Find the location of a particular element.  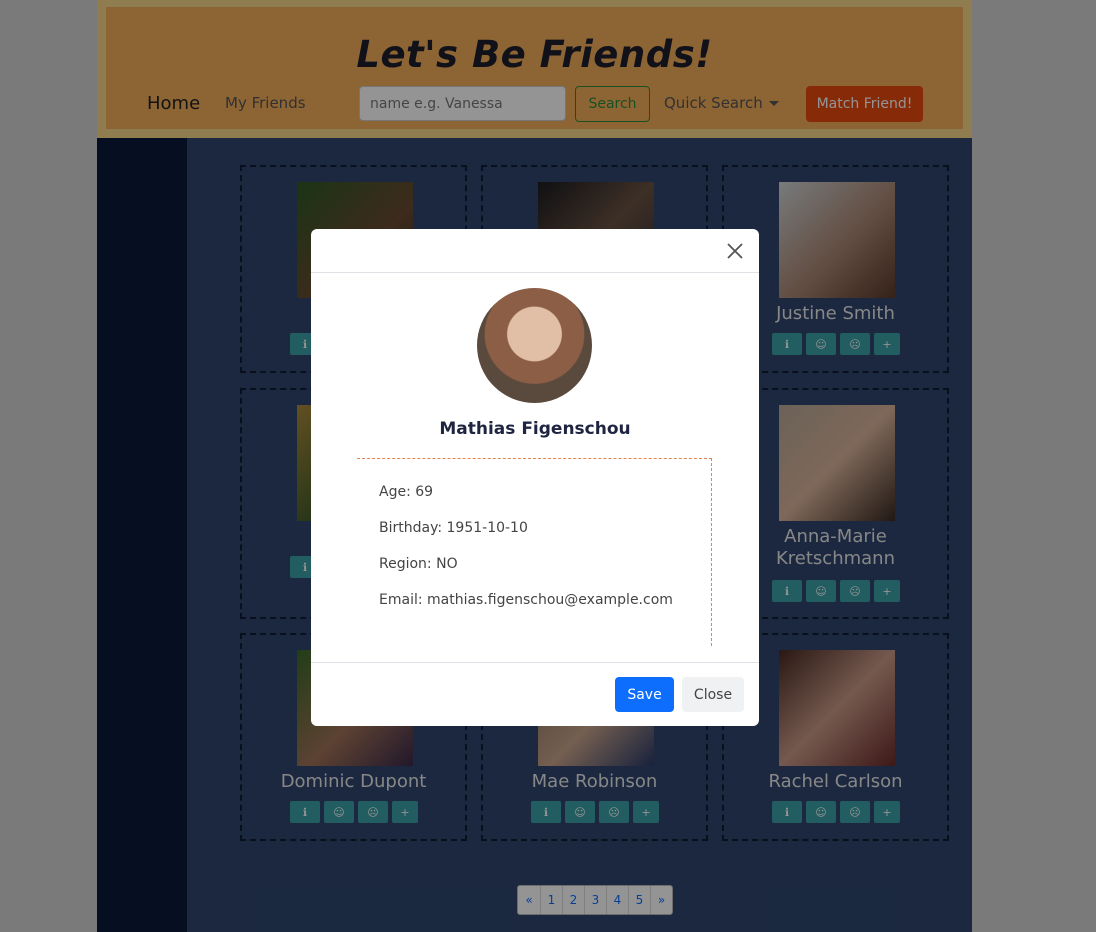

region-text: Region: NO is located at coordinates (418, 564).